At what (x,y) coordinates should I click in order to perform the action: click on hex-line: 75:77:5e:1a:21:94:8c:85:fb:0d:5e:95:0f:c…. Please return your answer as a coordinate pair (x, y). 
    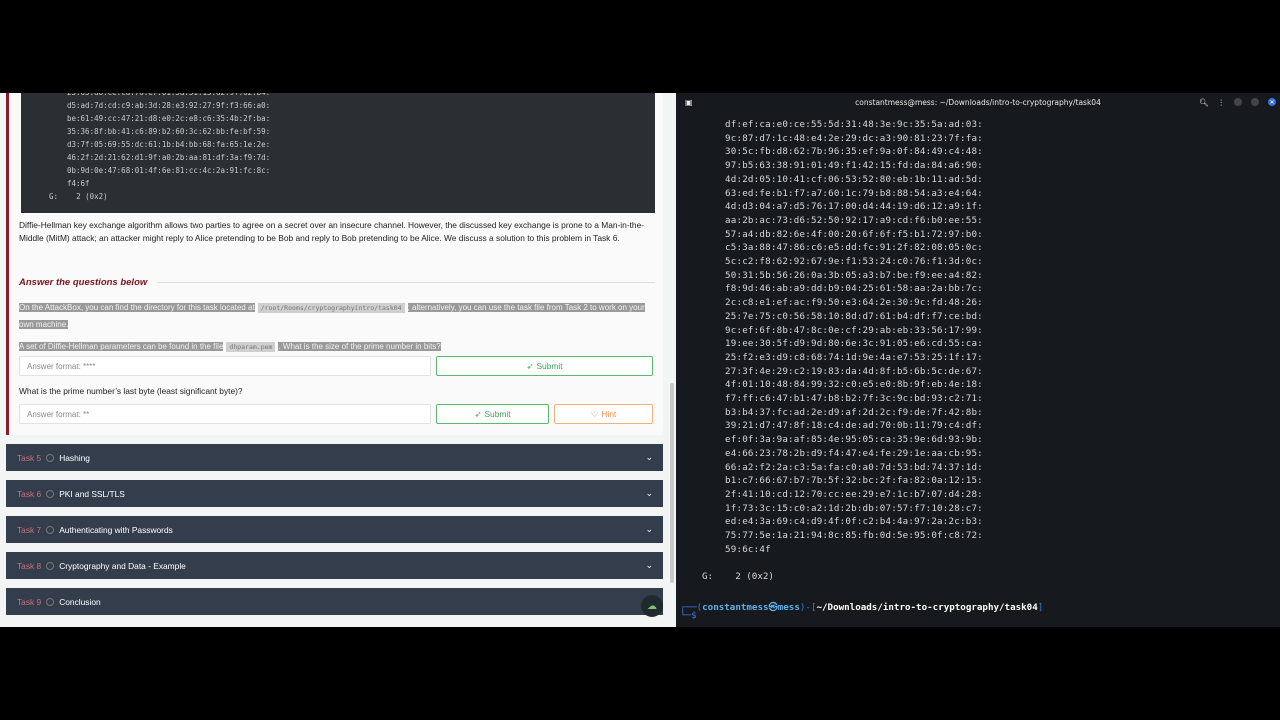
    Looking at the image, I should click on (854, 536).